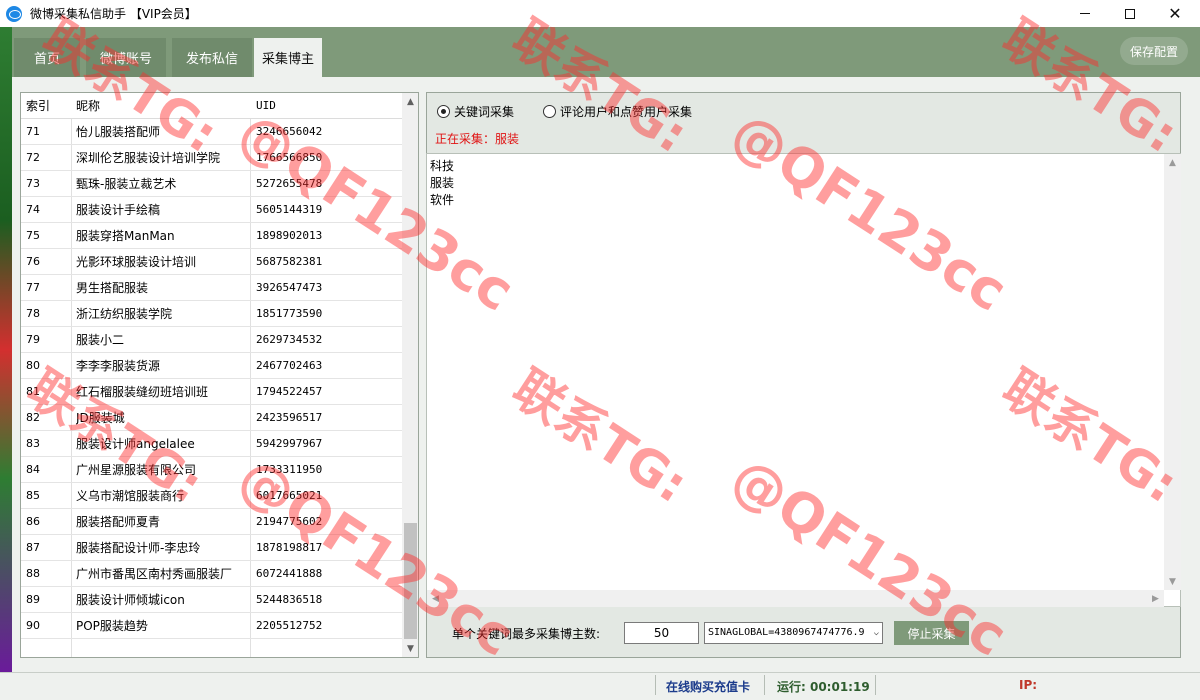 Image resolution: width=1200 pixels, height=700 pixels. What do you see at coordinates (118, 132) in the screenshot?
I see `row-nickname: 怡儿服装搭配师` at bounding box center [118, 132].